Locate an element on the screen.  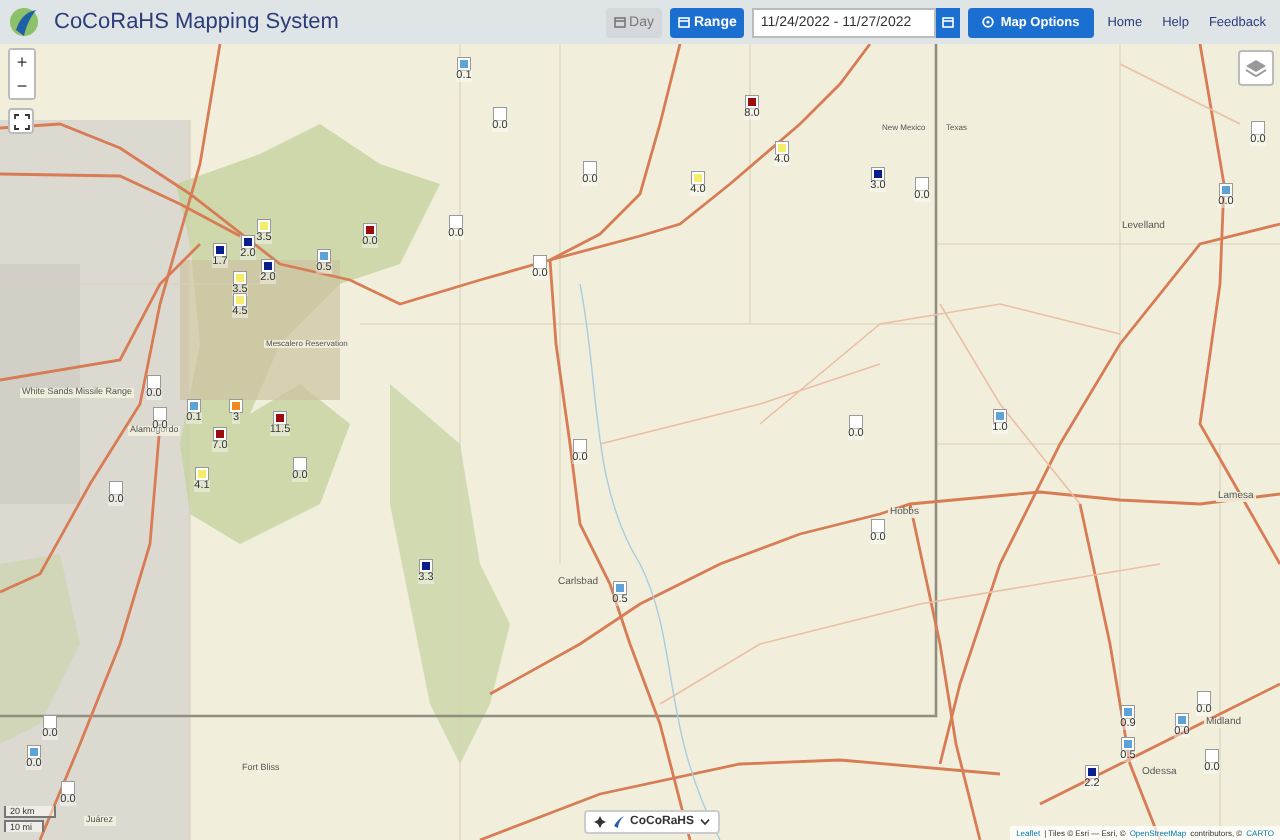
settings-icon is located at coordinates (988, 22).